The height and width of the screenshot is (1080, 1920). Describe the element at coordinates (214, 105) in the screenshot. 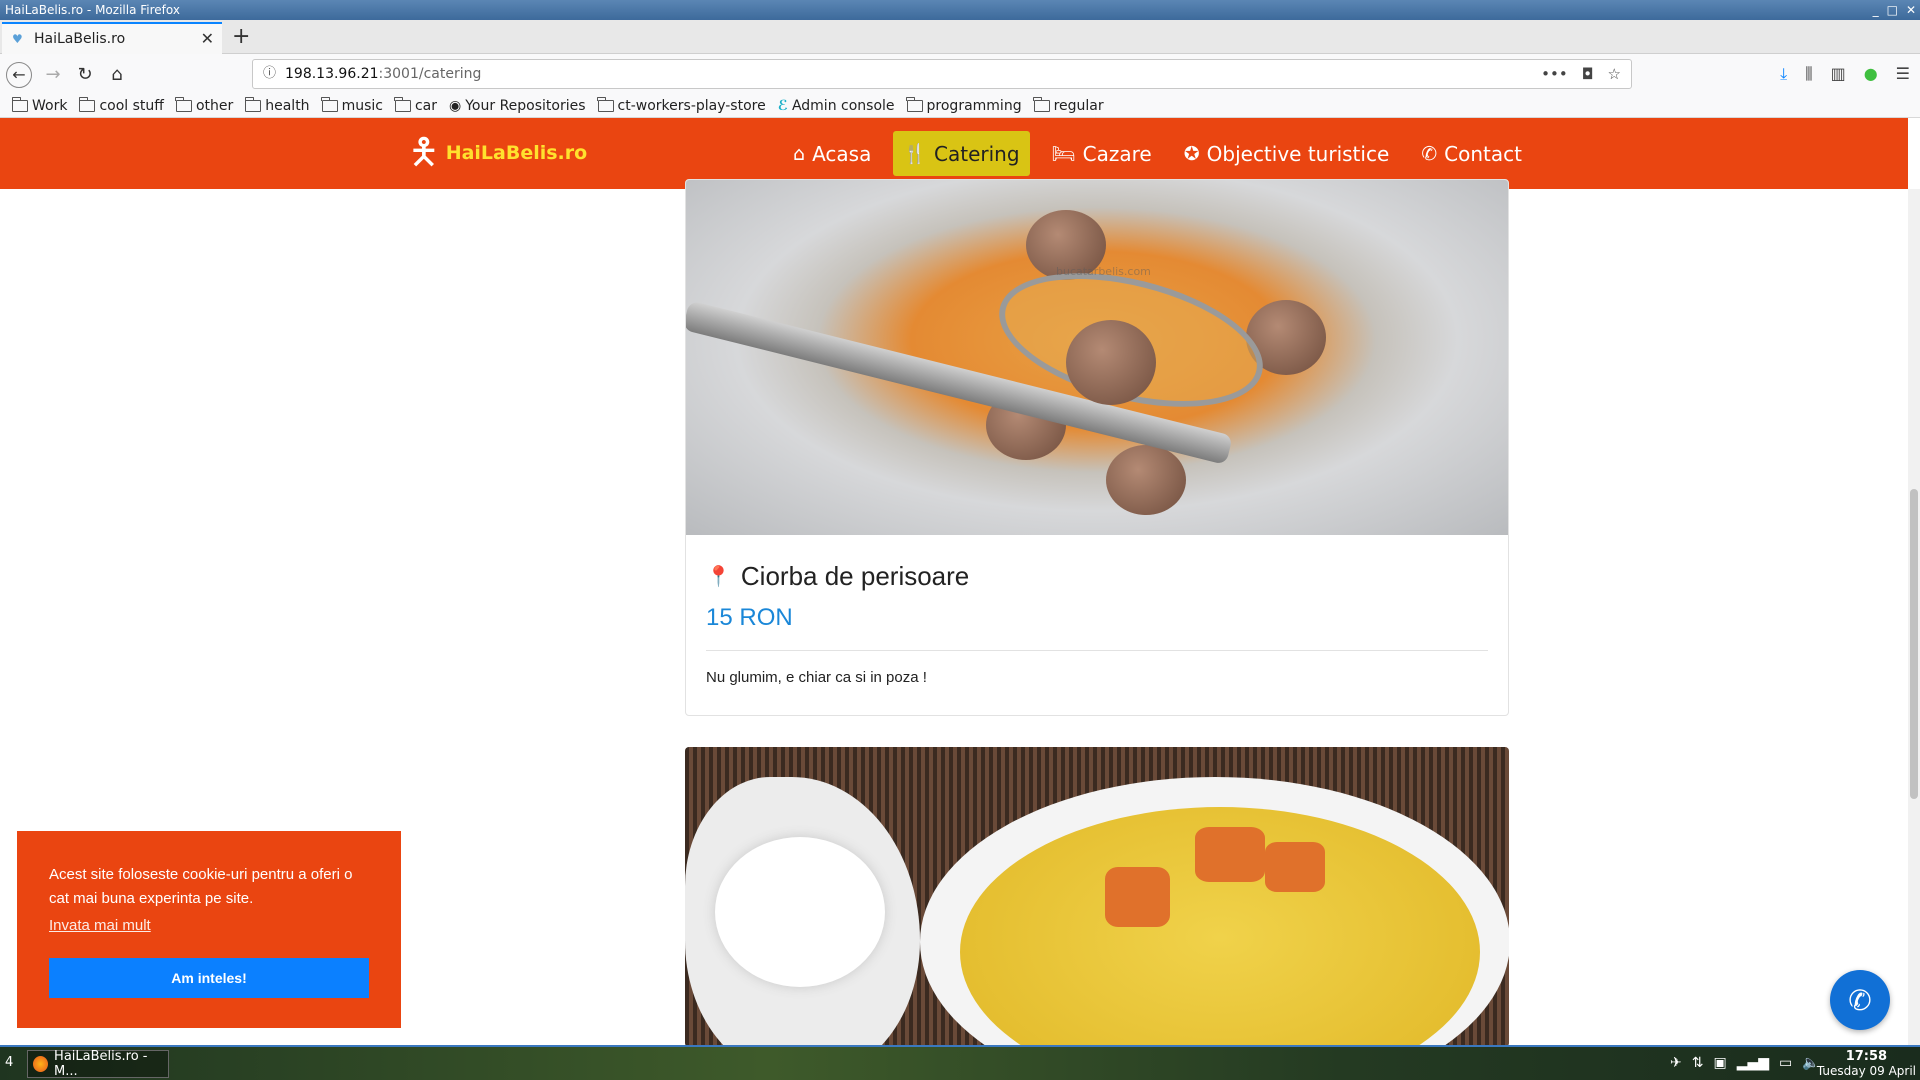

I see `bookmark-label: other` at that location.